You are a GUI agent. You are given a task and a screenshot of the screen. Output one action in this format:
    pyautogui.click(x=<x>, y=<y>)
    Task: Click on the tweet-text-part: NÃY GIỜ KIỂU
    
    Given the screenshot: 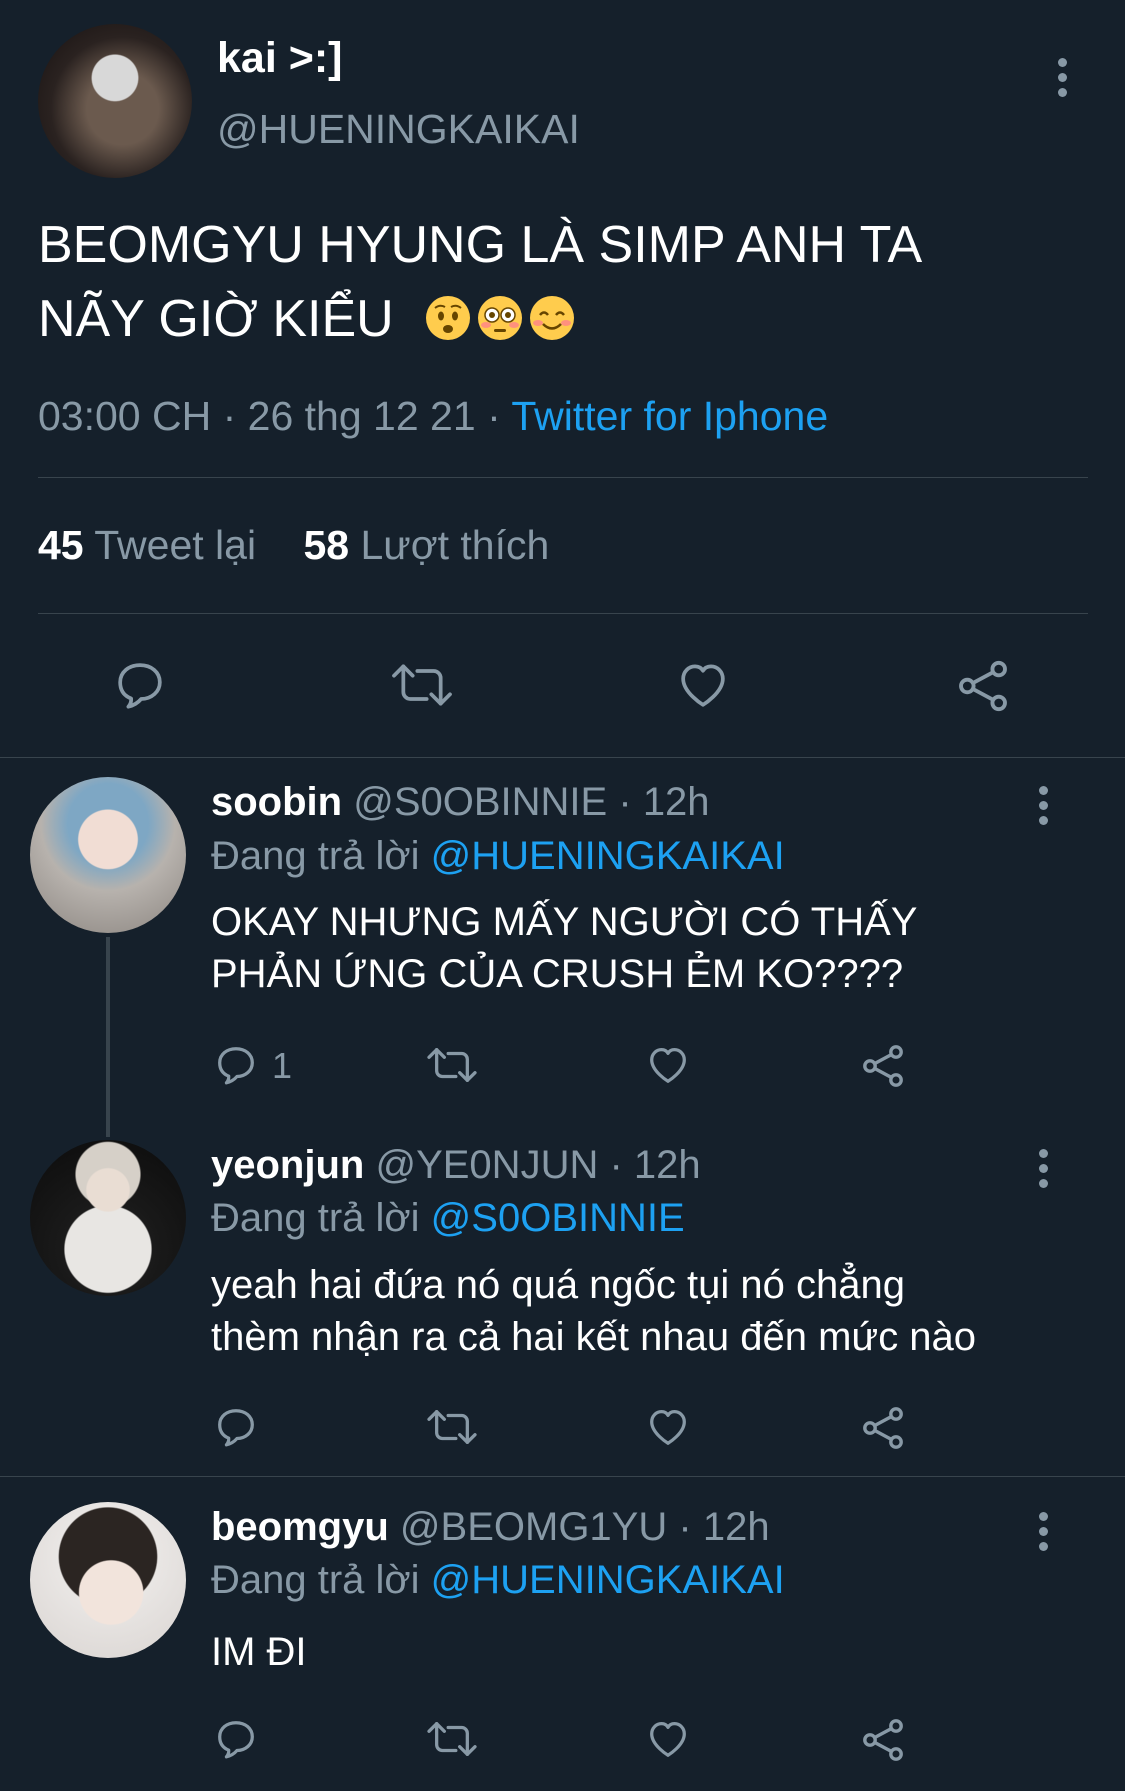 What is the action you would take?
    pyautogui.click(x=216, y=319)
    